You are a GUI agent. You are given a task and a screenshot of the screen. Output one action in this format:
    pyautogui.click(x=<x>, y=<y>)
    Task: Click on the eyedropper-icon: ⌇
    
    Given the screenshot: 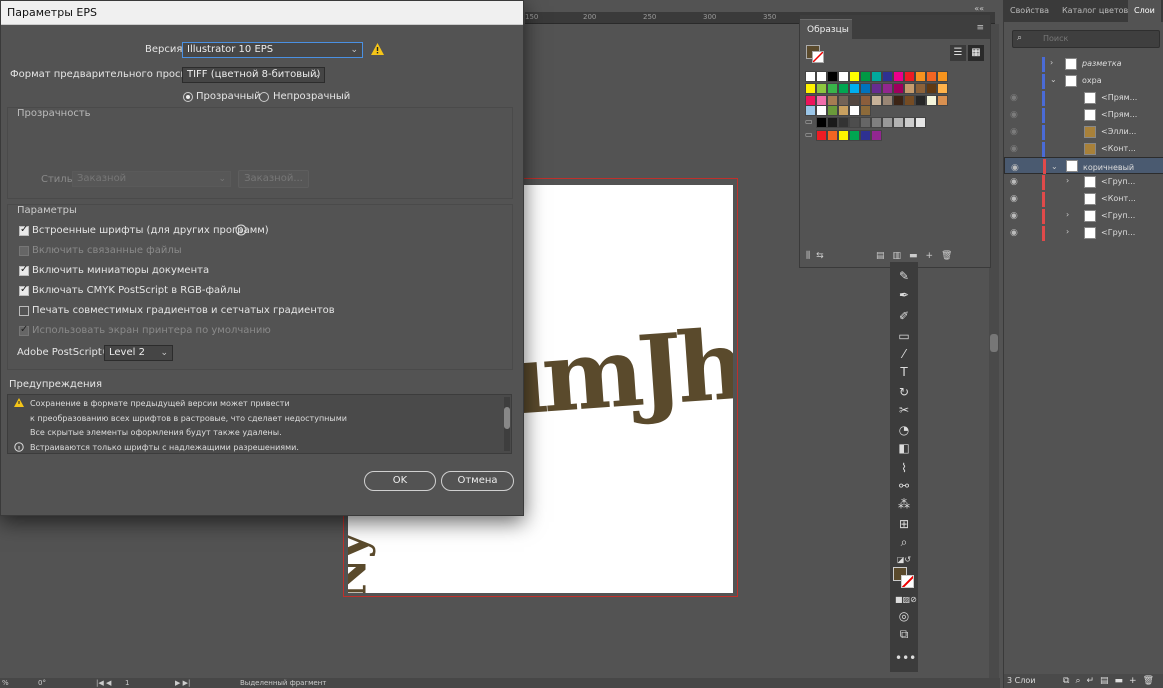 What is the action you would take?
    pyautogui.click(x=904, y=468)
    